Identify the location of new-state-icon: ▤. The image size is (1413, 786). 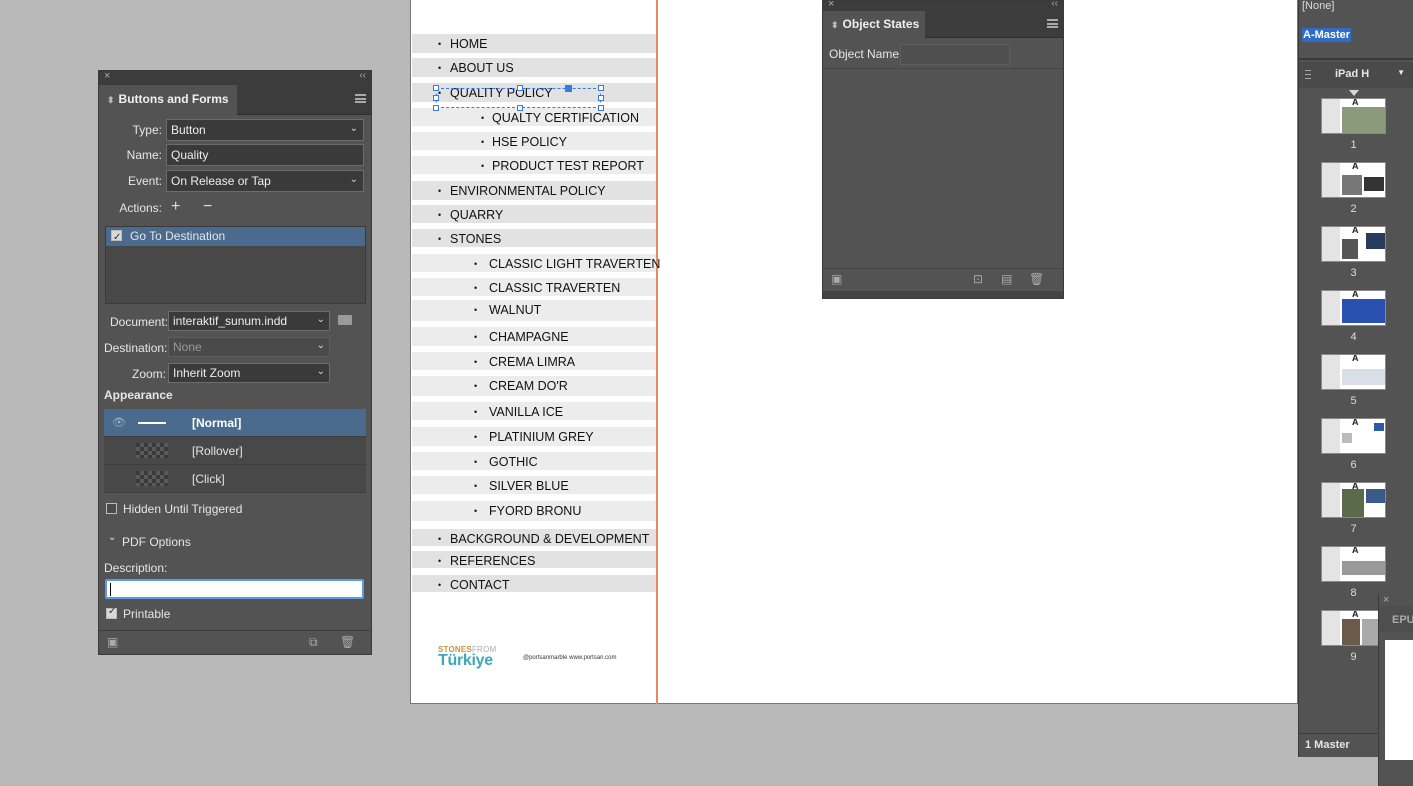
(1006, 279).